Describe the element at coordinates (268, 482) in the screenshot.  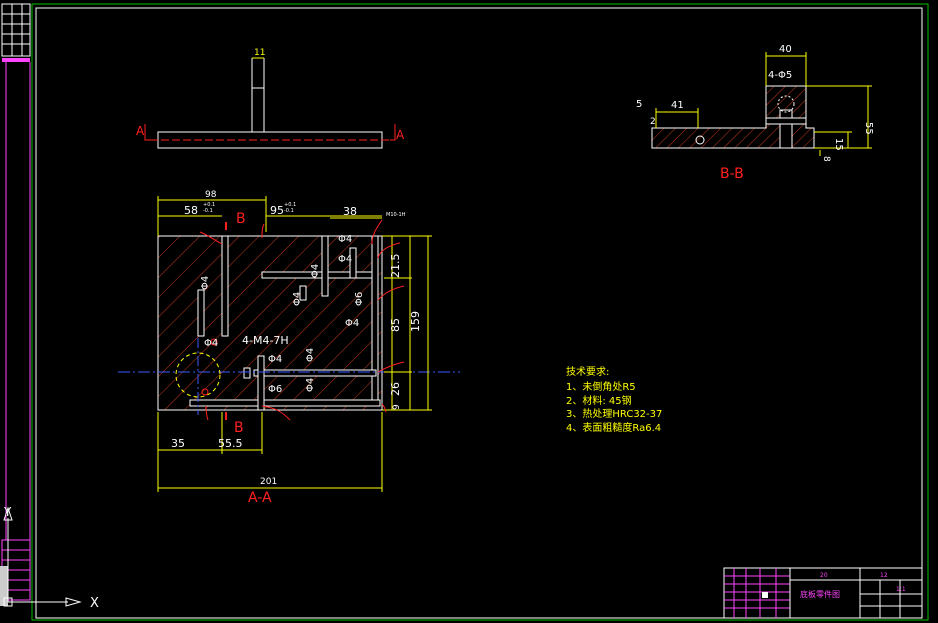
I see `dim-201: 201` at that location.